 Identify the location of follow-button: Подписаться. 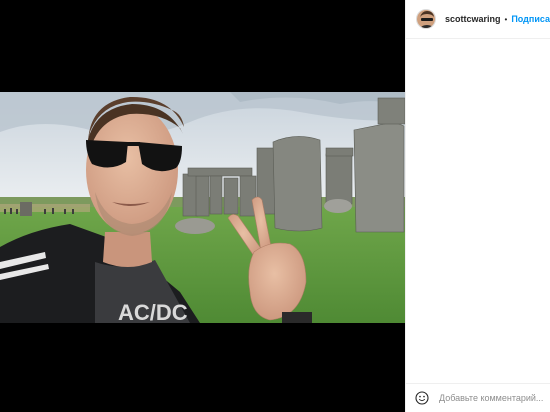
(530, 19).